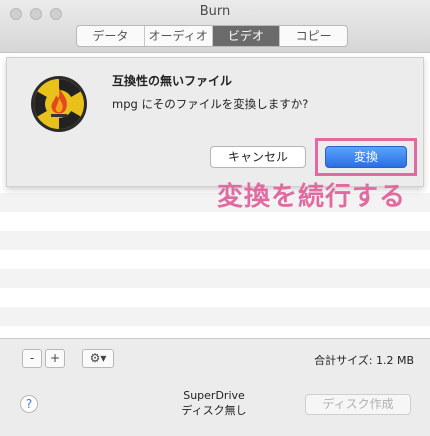 The width and height of the screenshot is (430, 436). I want to click on drive-info: SuperDrive ディスク無し, so click(214, 403).